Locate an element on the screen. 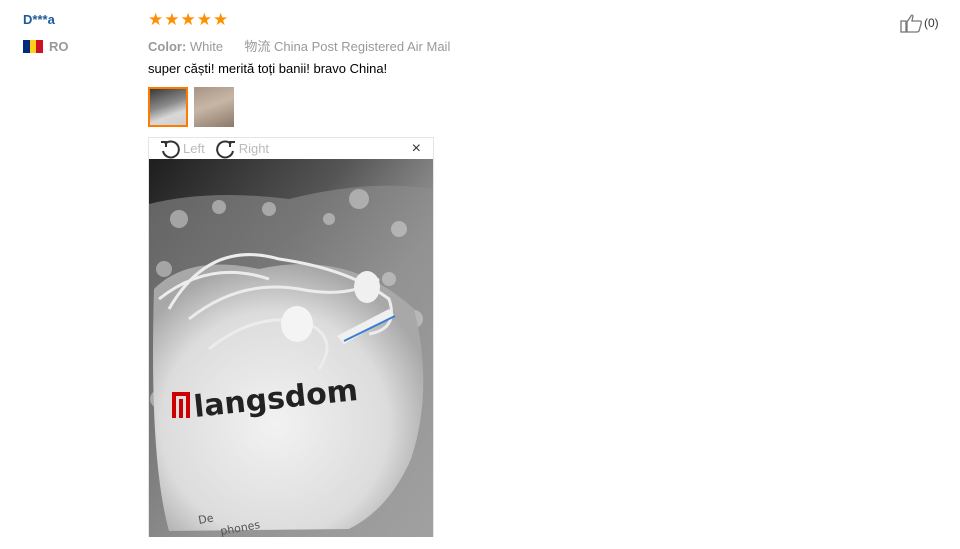 This screenshot has height=549, width=960. shipping-value: China Post Registered Air Mail is located at coordinates (362, 46).